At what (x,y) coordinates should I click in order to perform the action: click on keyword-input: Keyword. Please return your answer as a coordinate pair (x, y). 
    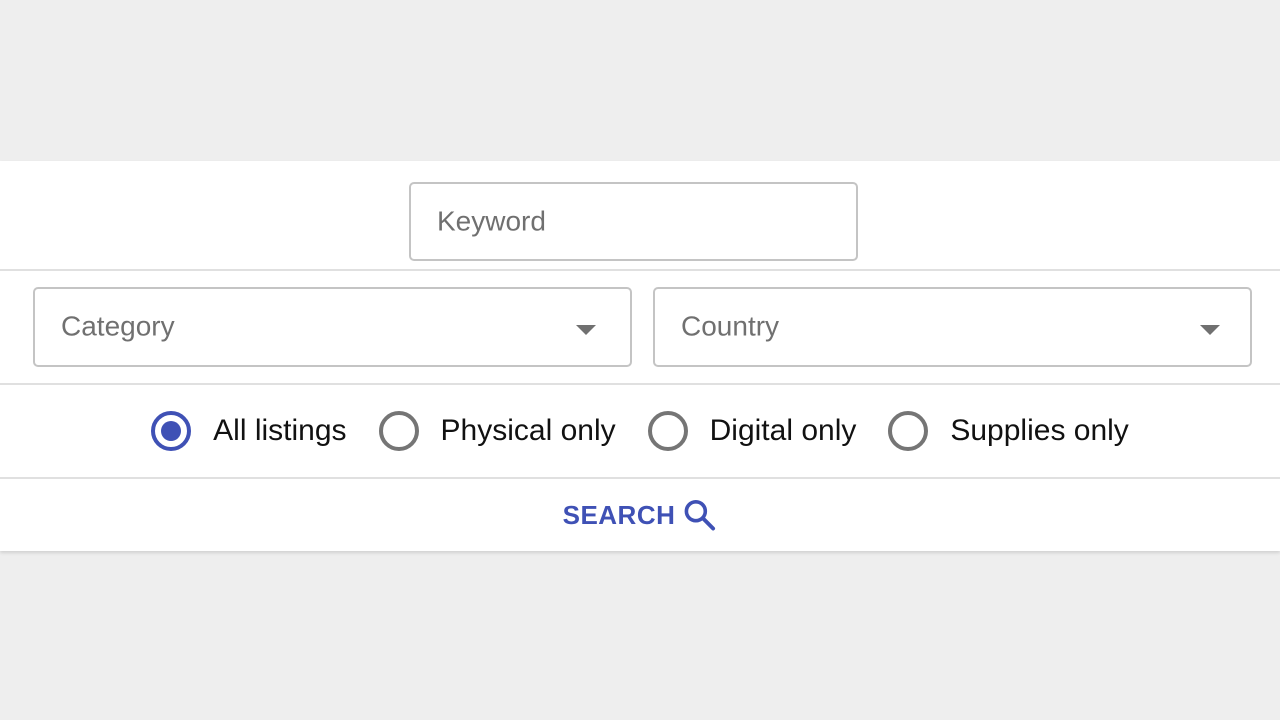
    Looking at the image, I should click on (633, 221).